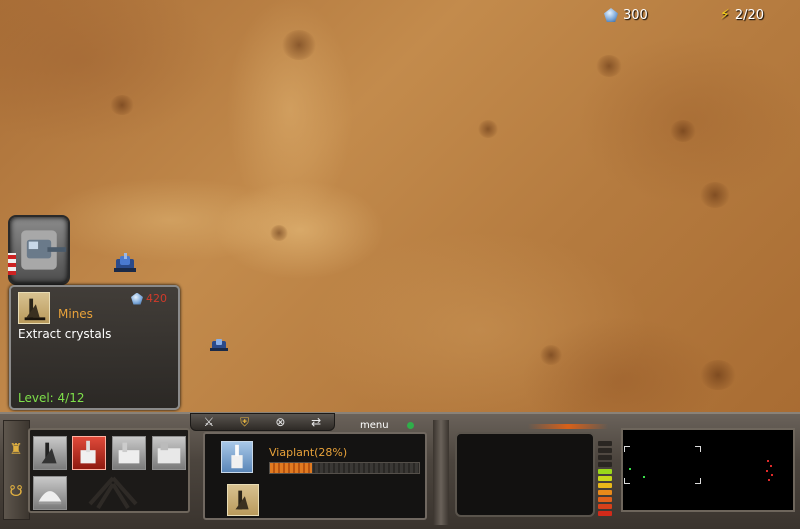 This screenshot has width=800, height=529. I want to click on selected-building-portrait, so click(39, 250).